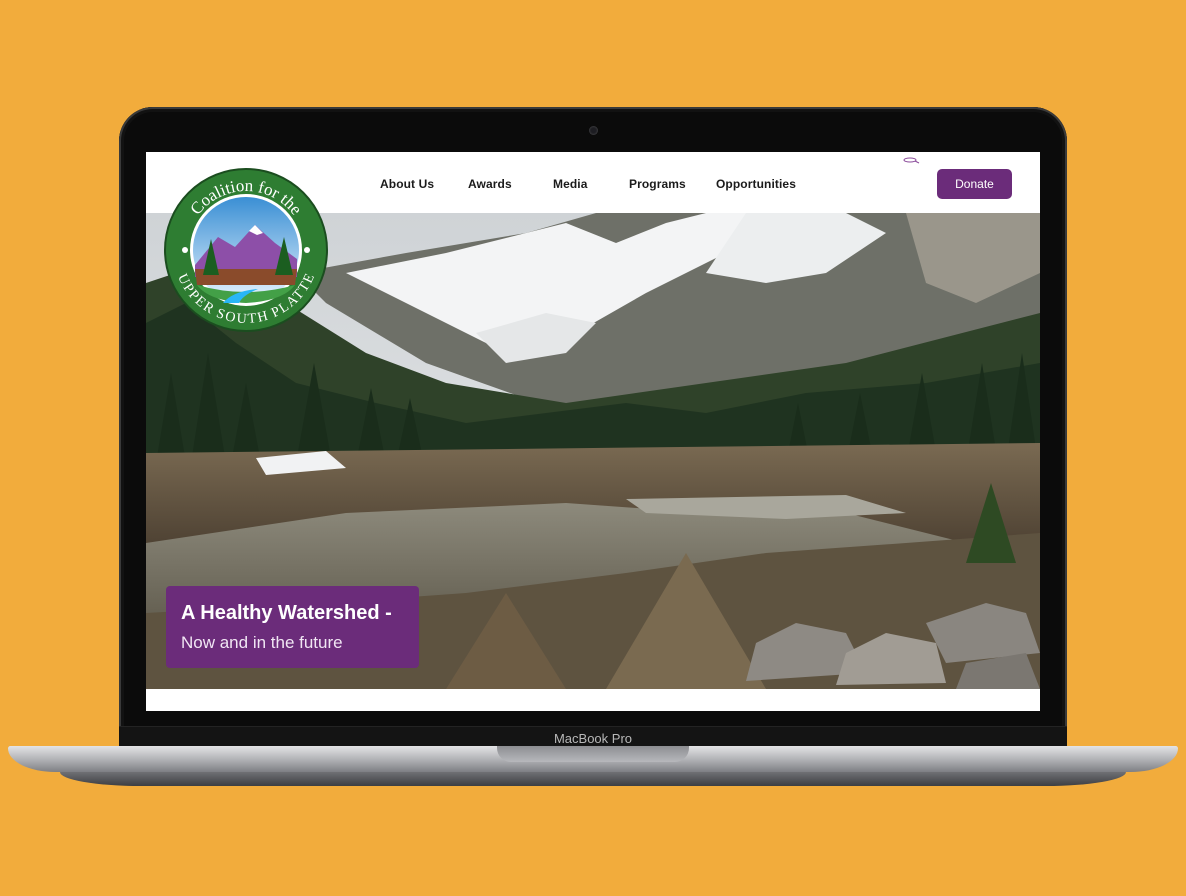  What do you see at coordinates (407, 184) in the screenshot?
I see `nav-item-about-us: About Us` at bounding box center [407, 184].